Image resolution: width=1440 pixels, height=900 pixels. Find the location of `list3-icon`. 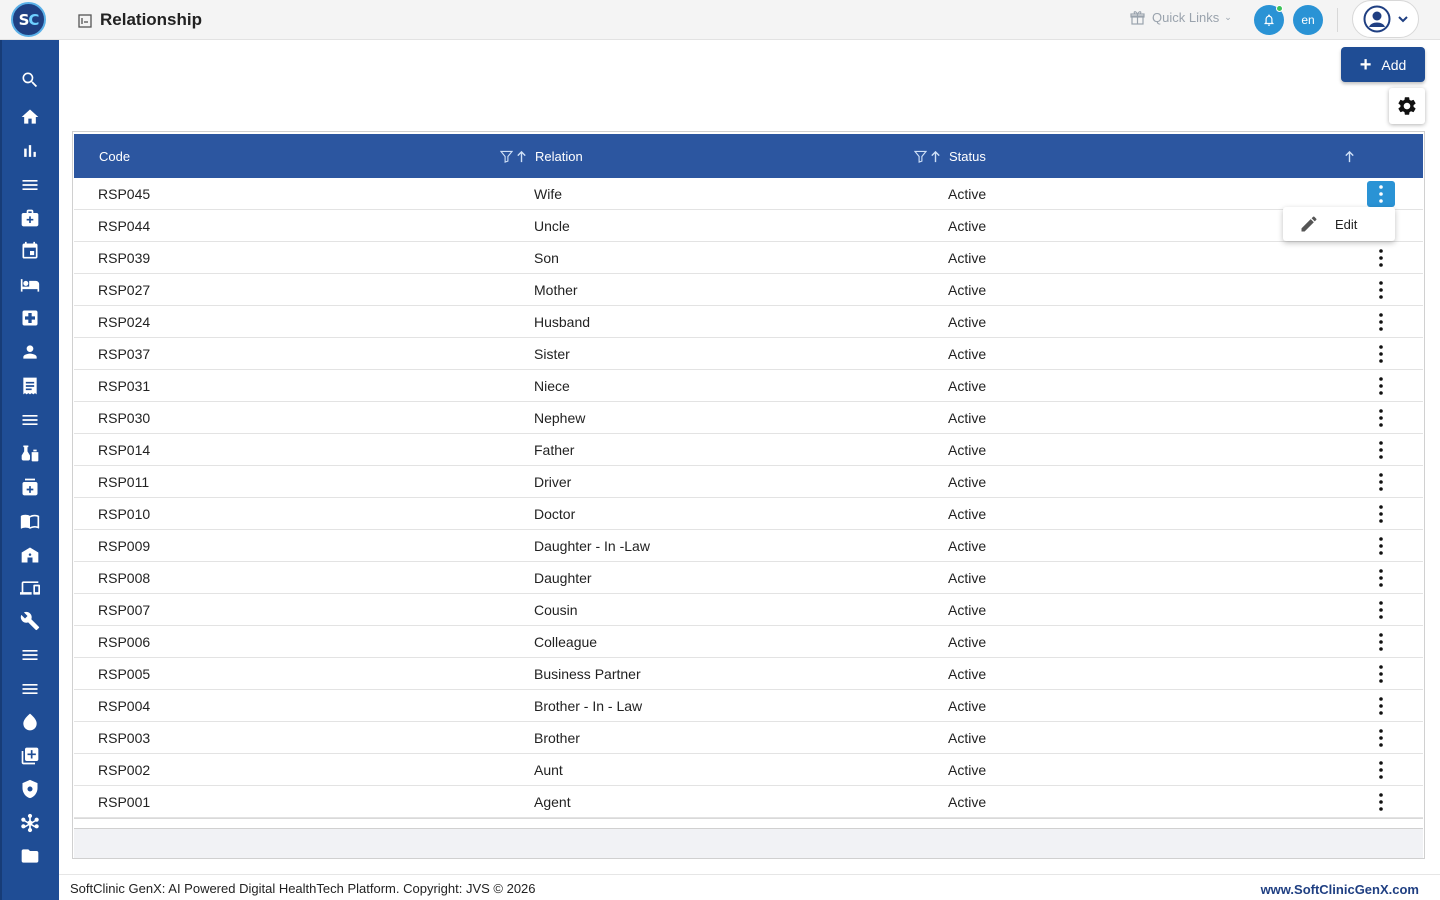

list3-icon is located at coordinates (30, 689).